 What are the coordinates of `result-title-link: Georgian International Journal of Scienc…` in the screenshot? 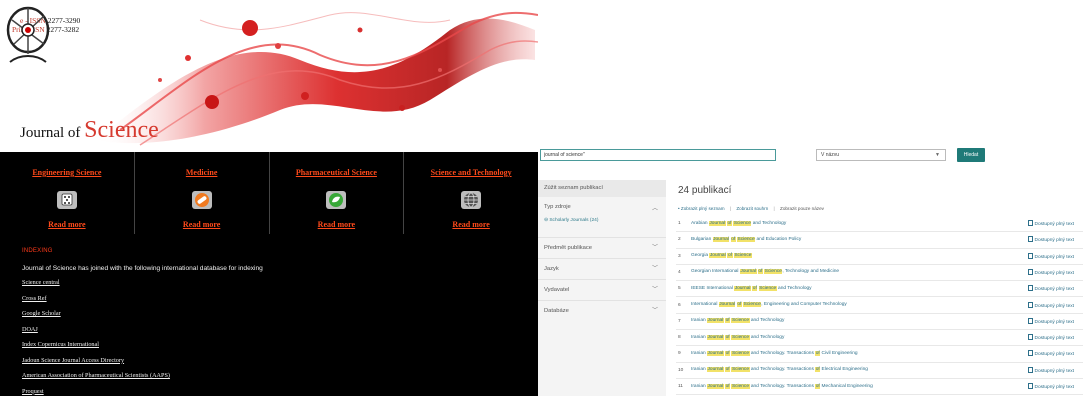 It's located at (765, 272).